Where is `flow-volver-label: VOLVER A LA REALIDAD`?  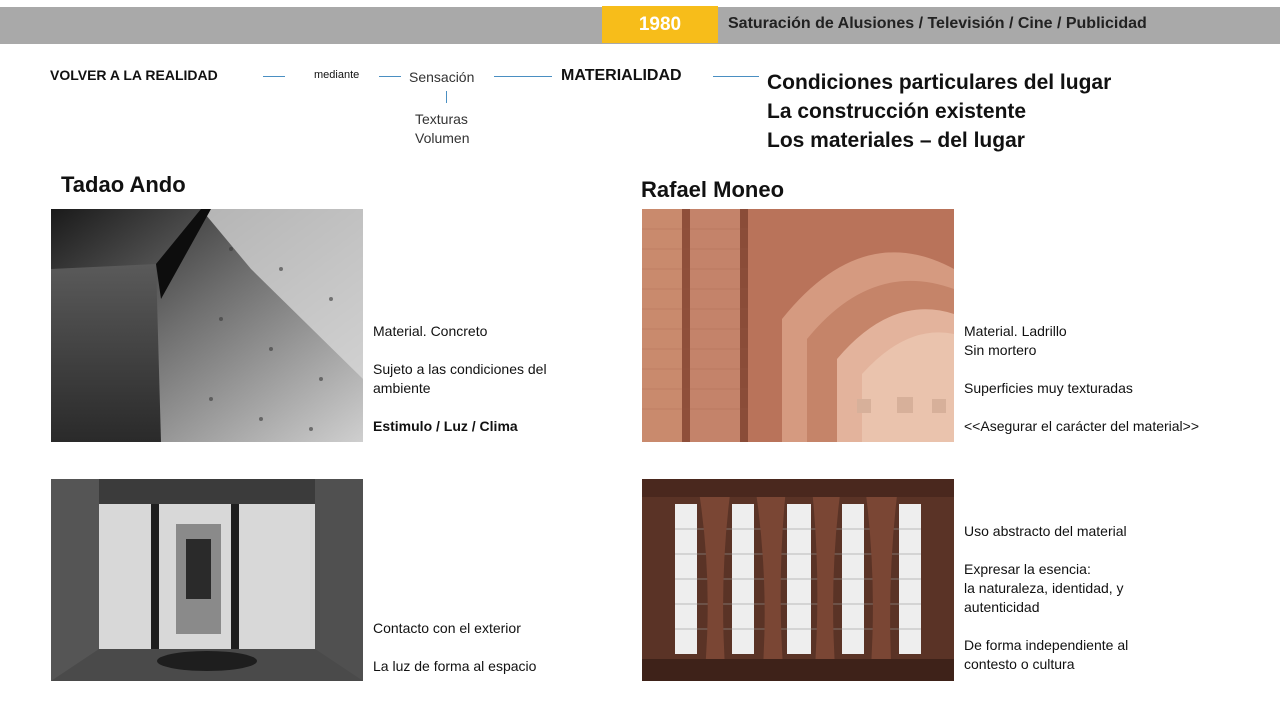
flow-volver-label: VOLVER A LA REALIDAD is located at coordinates (134, 75).